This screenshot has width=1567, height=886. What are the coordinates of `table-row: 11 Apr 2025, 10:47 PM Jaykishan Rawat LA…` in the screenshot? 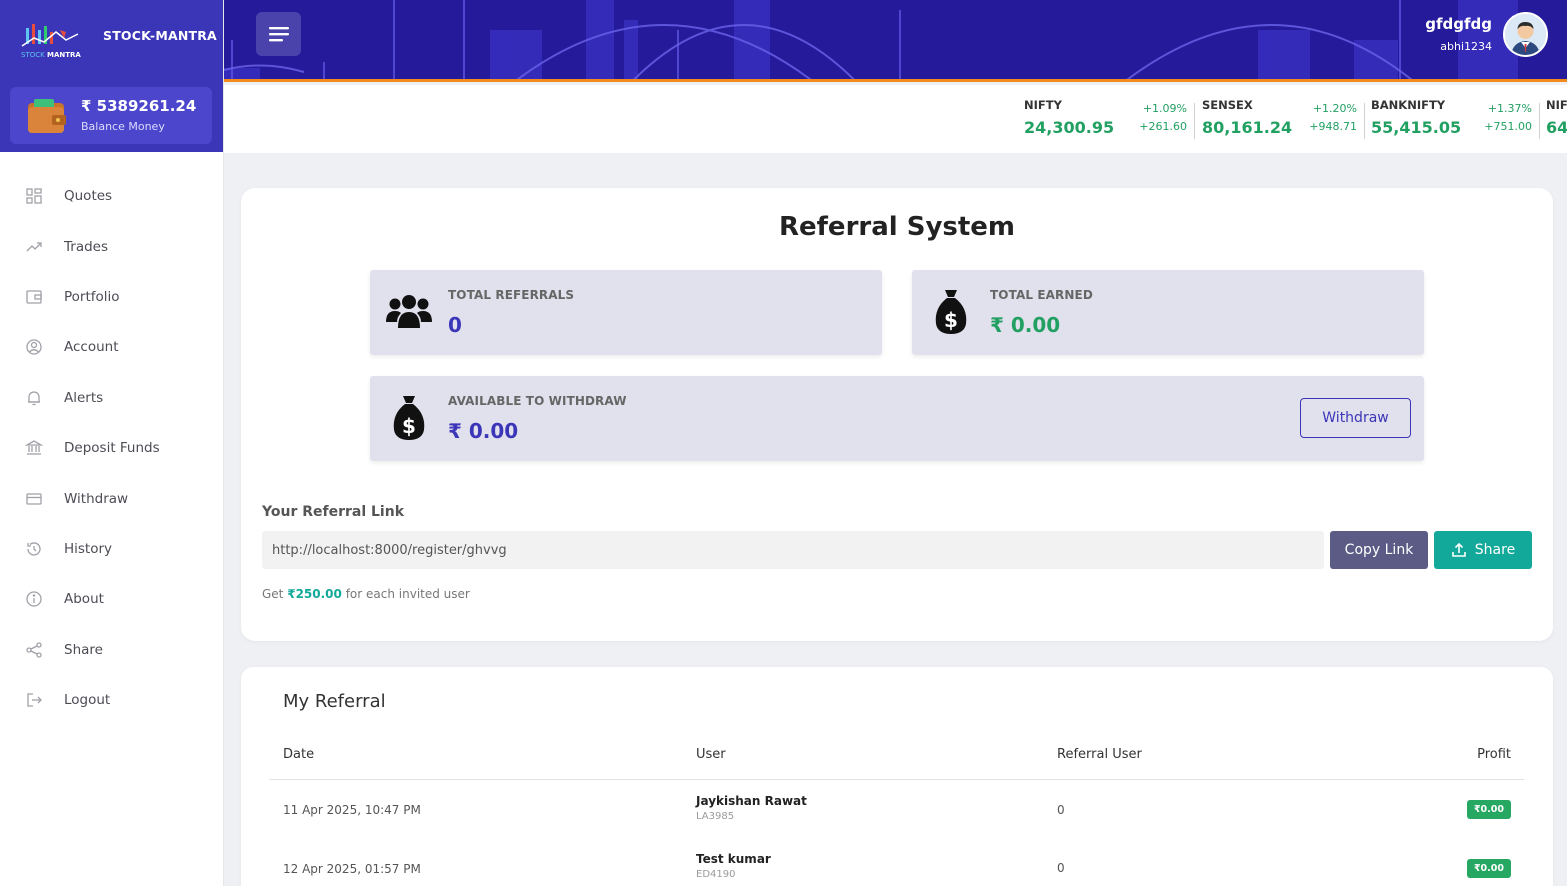 It's located at (897, 820).